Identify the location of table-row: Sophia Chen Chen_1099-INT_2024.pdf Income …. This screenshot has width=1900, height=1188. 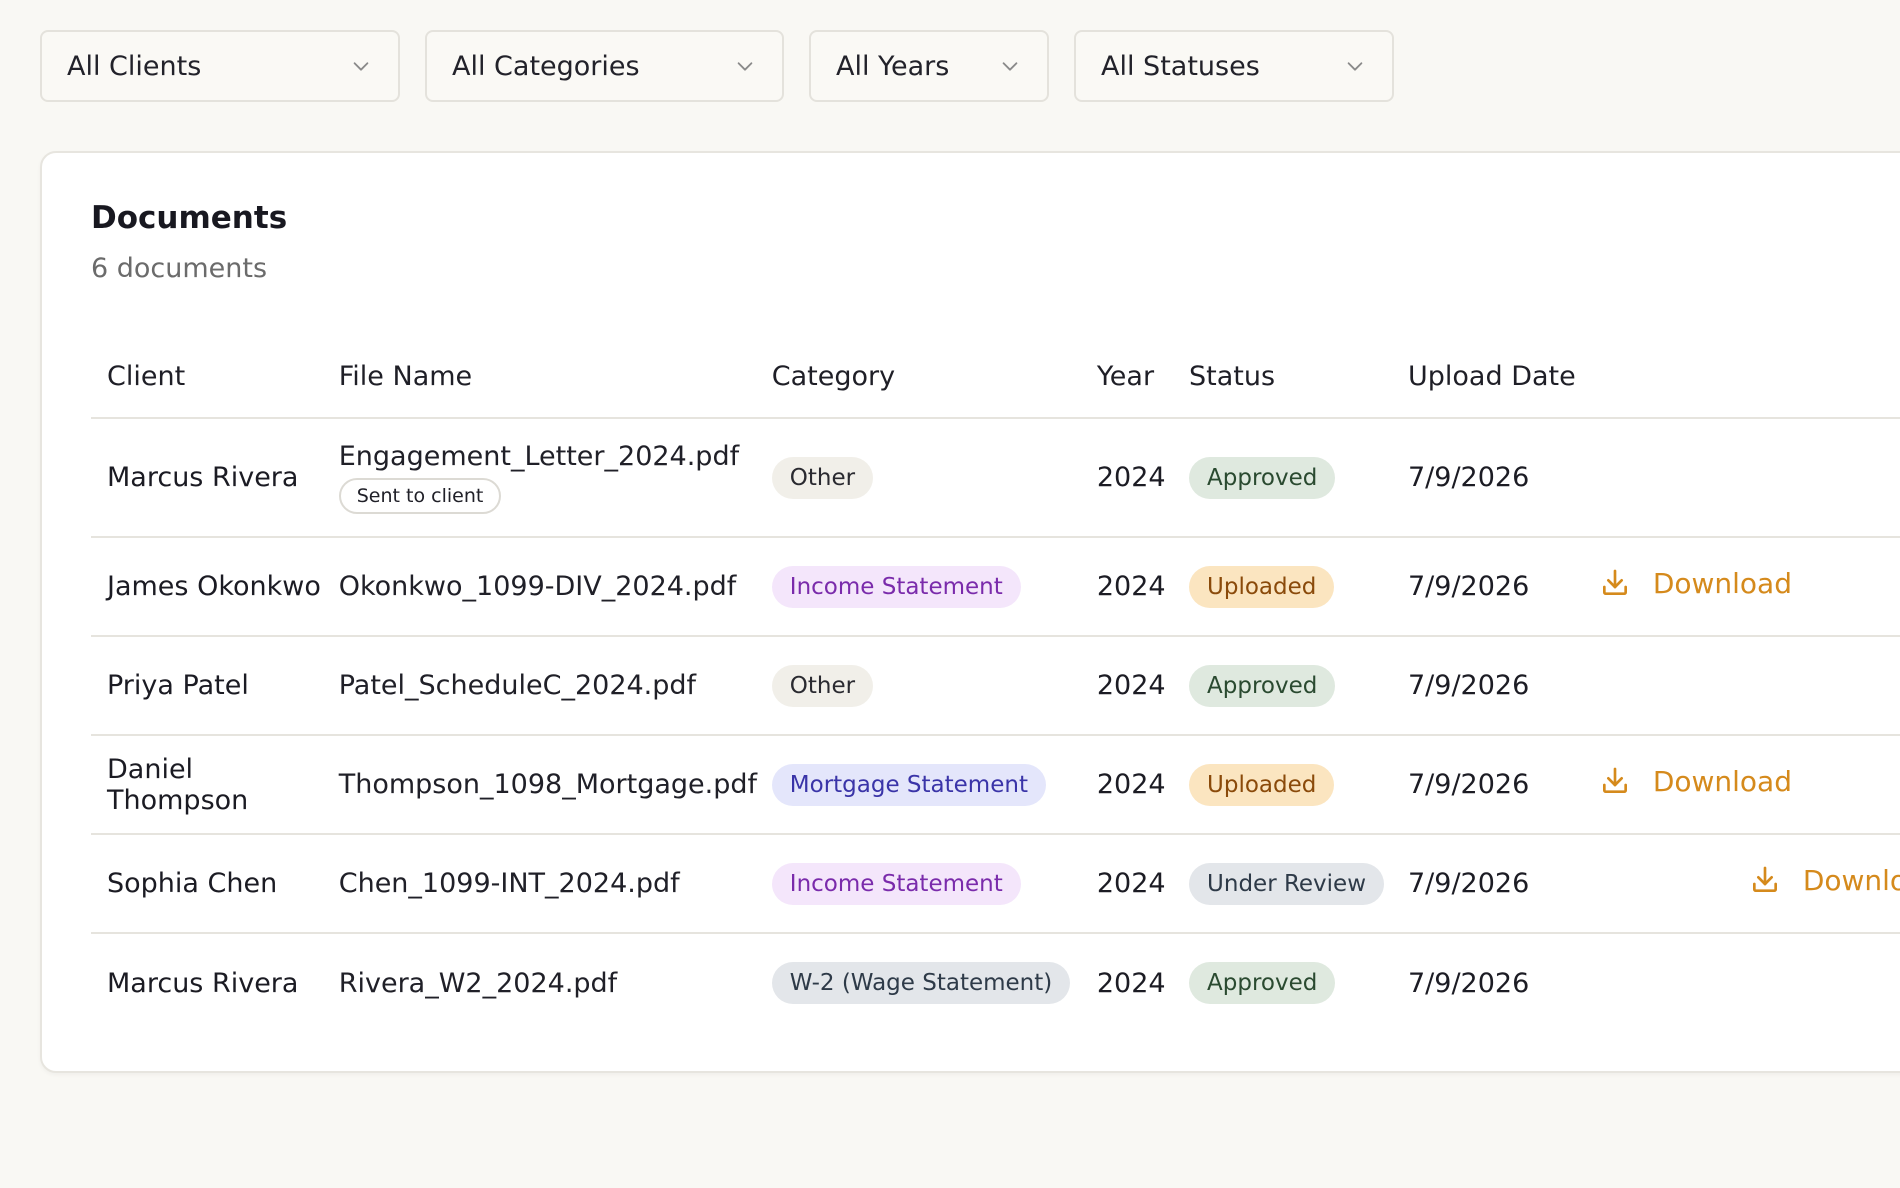
(995, 884).